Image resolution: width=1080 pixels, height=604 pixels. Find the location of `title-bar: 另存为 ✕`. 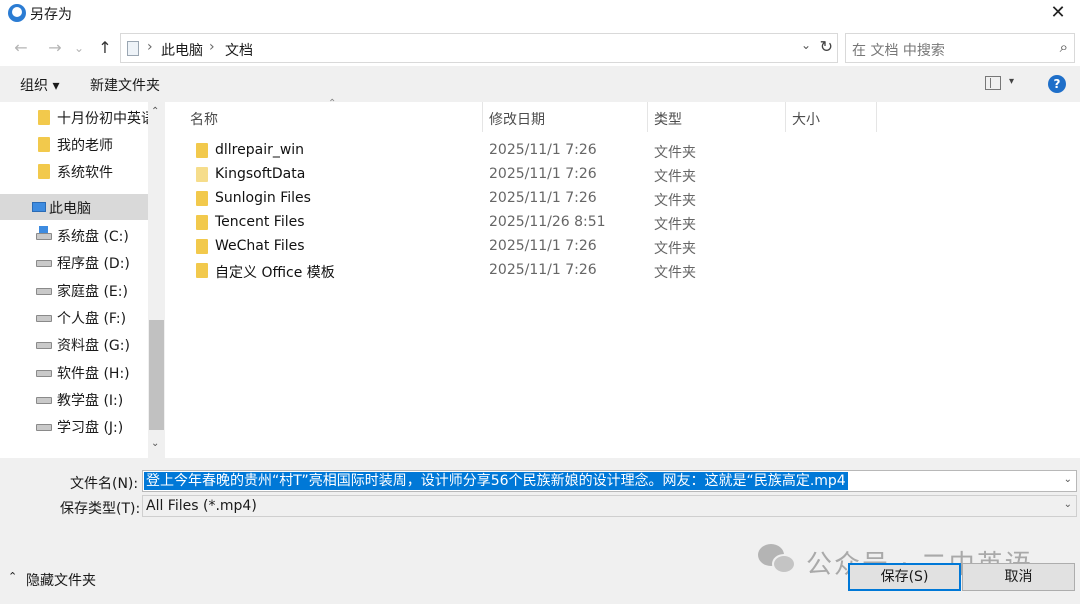

title-bar: 另存为 ✕ is located at coordinates (540, 14).